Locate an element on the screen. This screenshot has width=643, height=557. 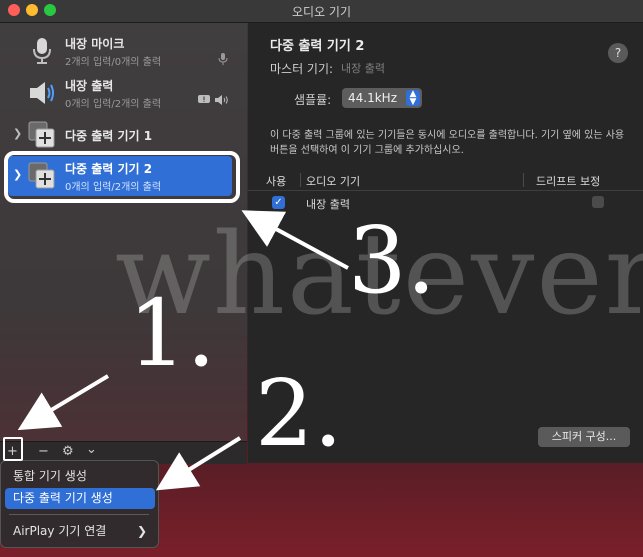
sample-rate-label: 샘플률: is located at coordinates (313, 100).